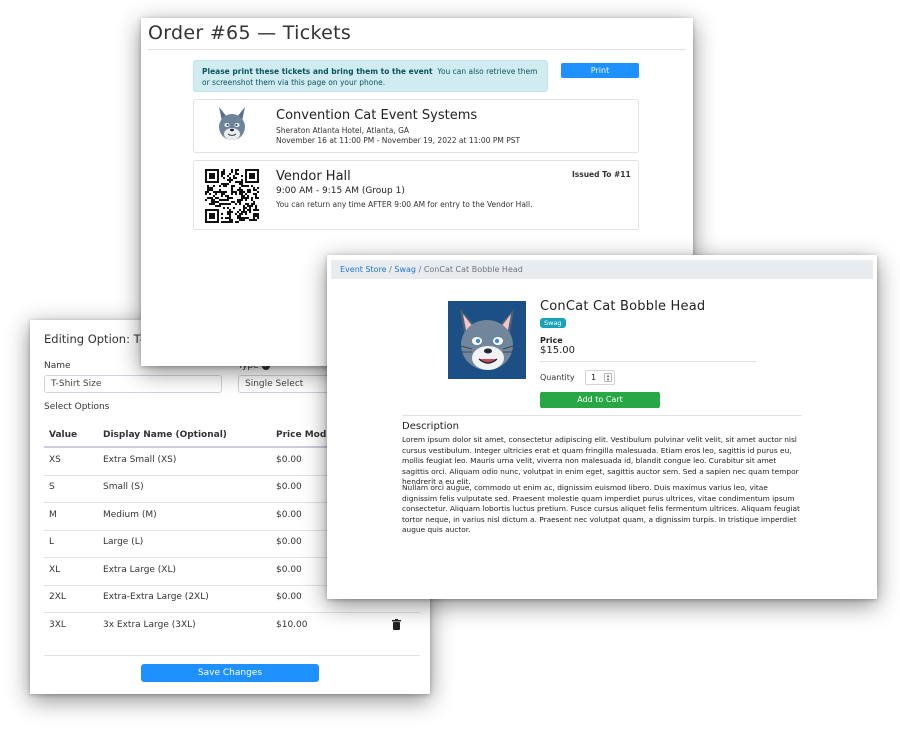 The height and width of the screenshot is (730, 900). Describe the element at coordinates (602, 415) in the screenshot. I see `description-divider` at that location.